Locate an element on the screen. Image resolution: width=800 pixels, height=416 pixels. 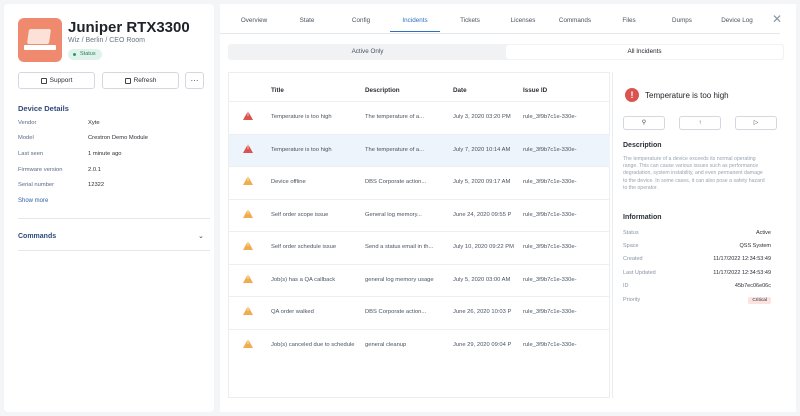
info-key: Created is located at coordinates (633, 259).